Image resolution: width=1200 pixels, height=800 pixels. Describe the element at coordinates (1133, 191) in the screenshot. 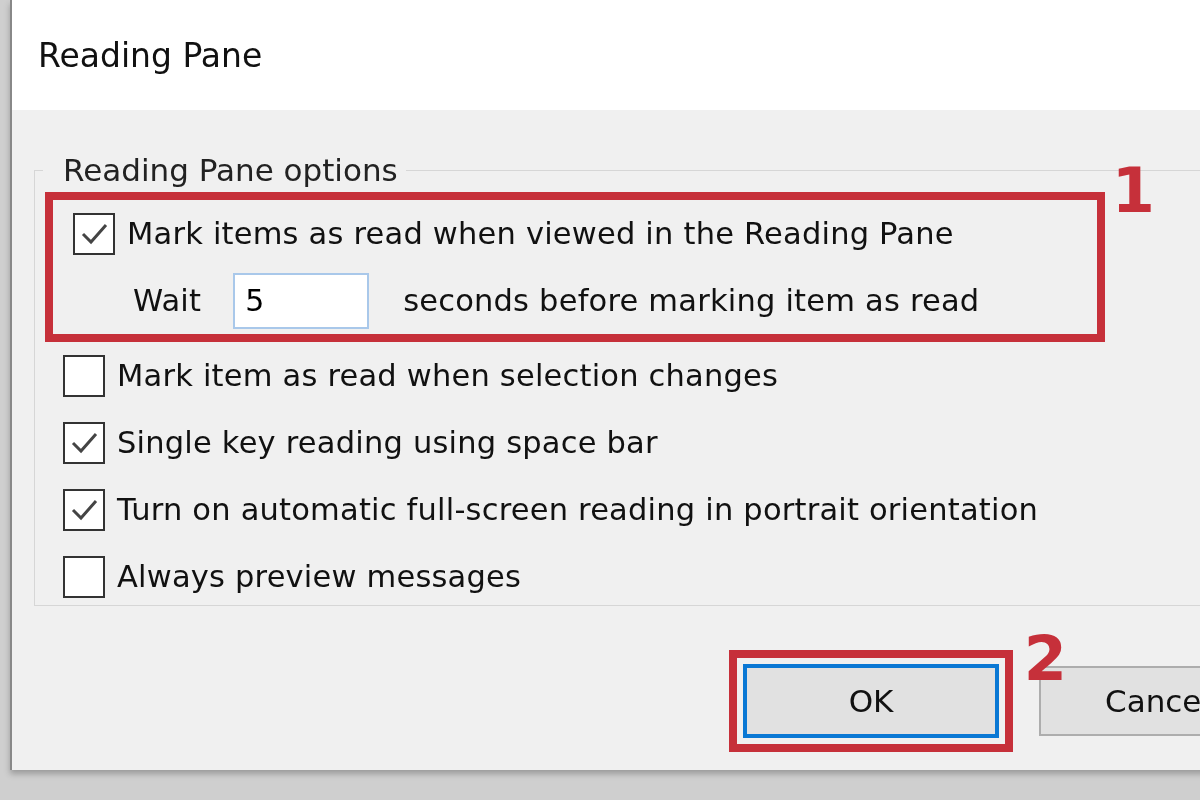

I see `step-number: 1` at that location.